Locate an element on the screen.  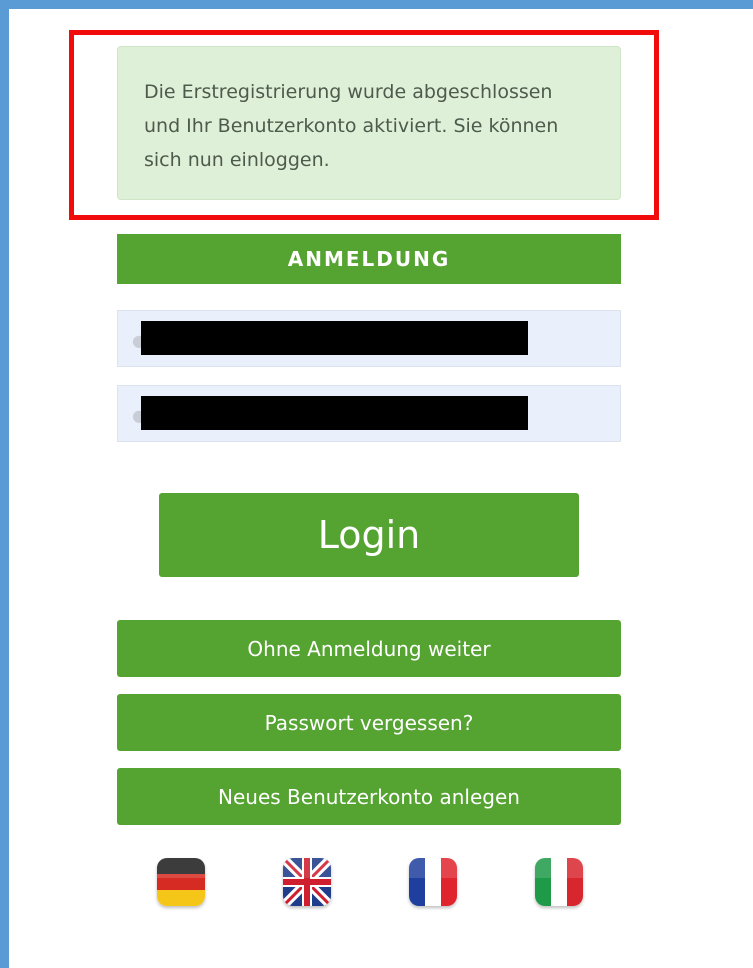
continue-without-login-button: Ohne Anmeldung weiter is located at coordinates (369, 648).